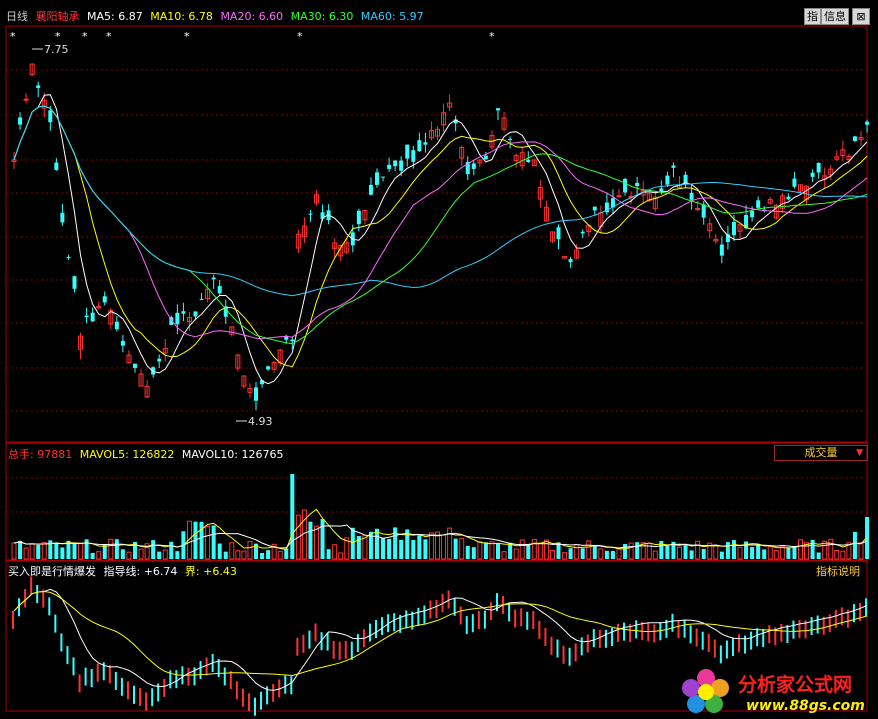  What do you see at coordinates (795, 685) in the screenshot?
I see `watermark-title: 分析家公式网` at bounding box center [795, 685].